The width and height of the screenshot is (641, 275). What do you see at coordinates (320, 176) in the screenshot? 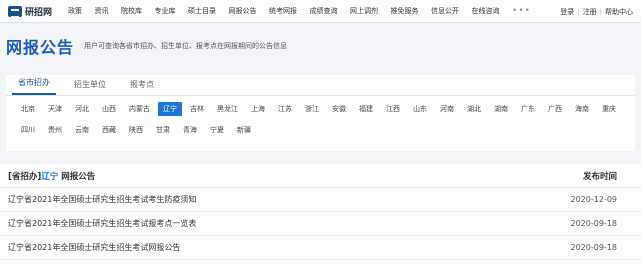
I see `list-header: [省招办]辽宁 网报公告 发布时间` at bounding box center [320, 176].